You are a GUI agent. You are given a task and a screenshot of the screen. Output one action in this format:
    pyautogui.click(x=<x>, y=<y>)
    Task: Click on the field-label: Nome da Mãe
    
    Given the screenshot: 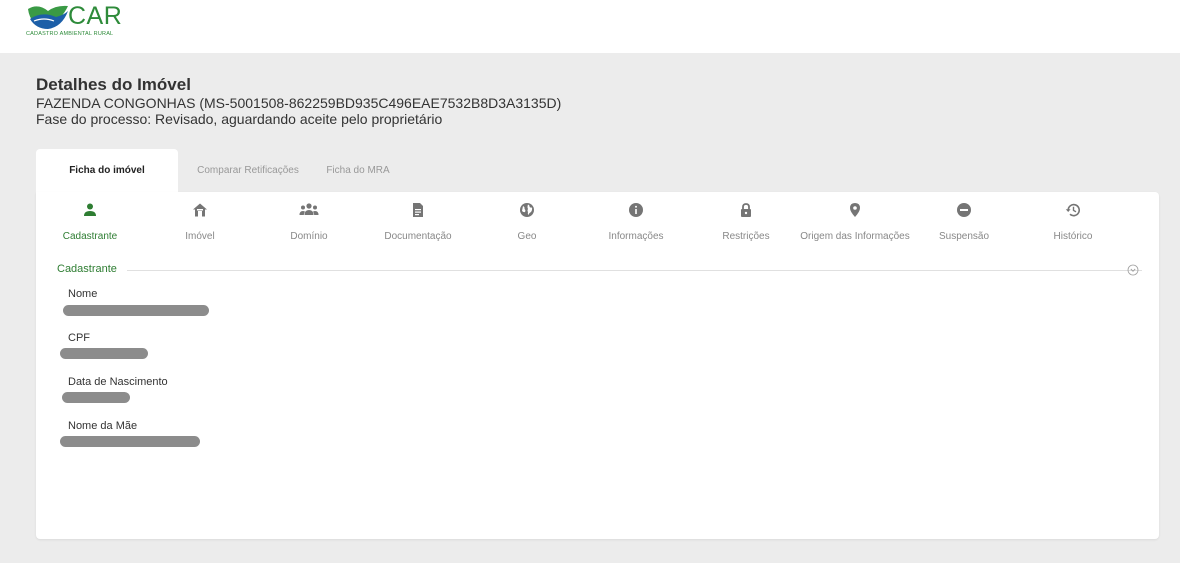 What is the action you would take?
    pyautogui.click(x=103, y=426)
    